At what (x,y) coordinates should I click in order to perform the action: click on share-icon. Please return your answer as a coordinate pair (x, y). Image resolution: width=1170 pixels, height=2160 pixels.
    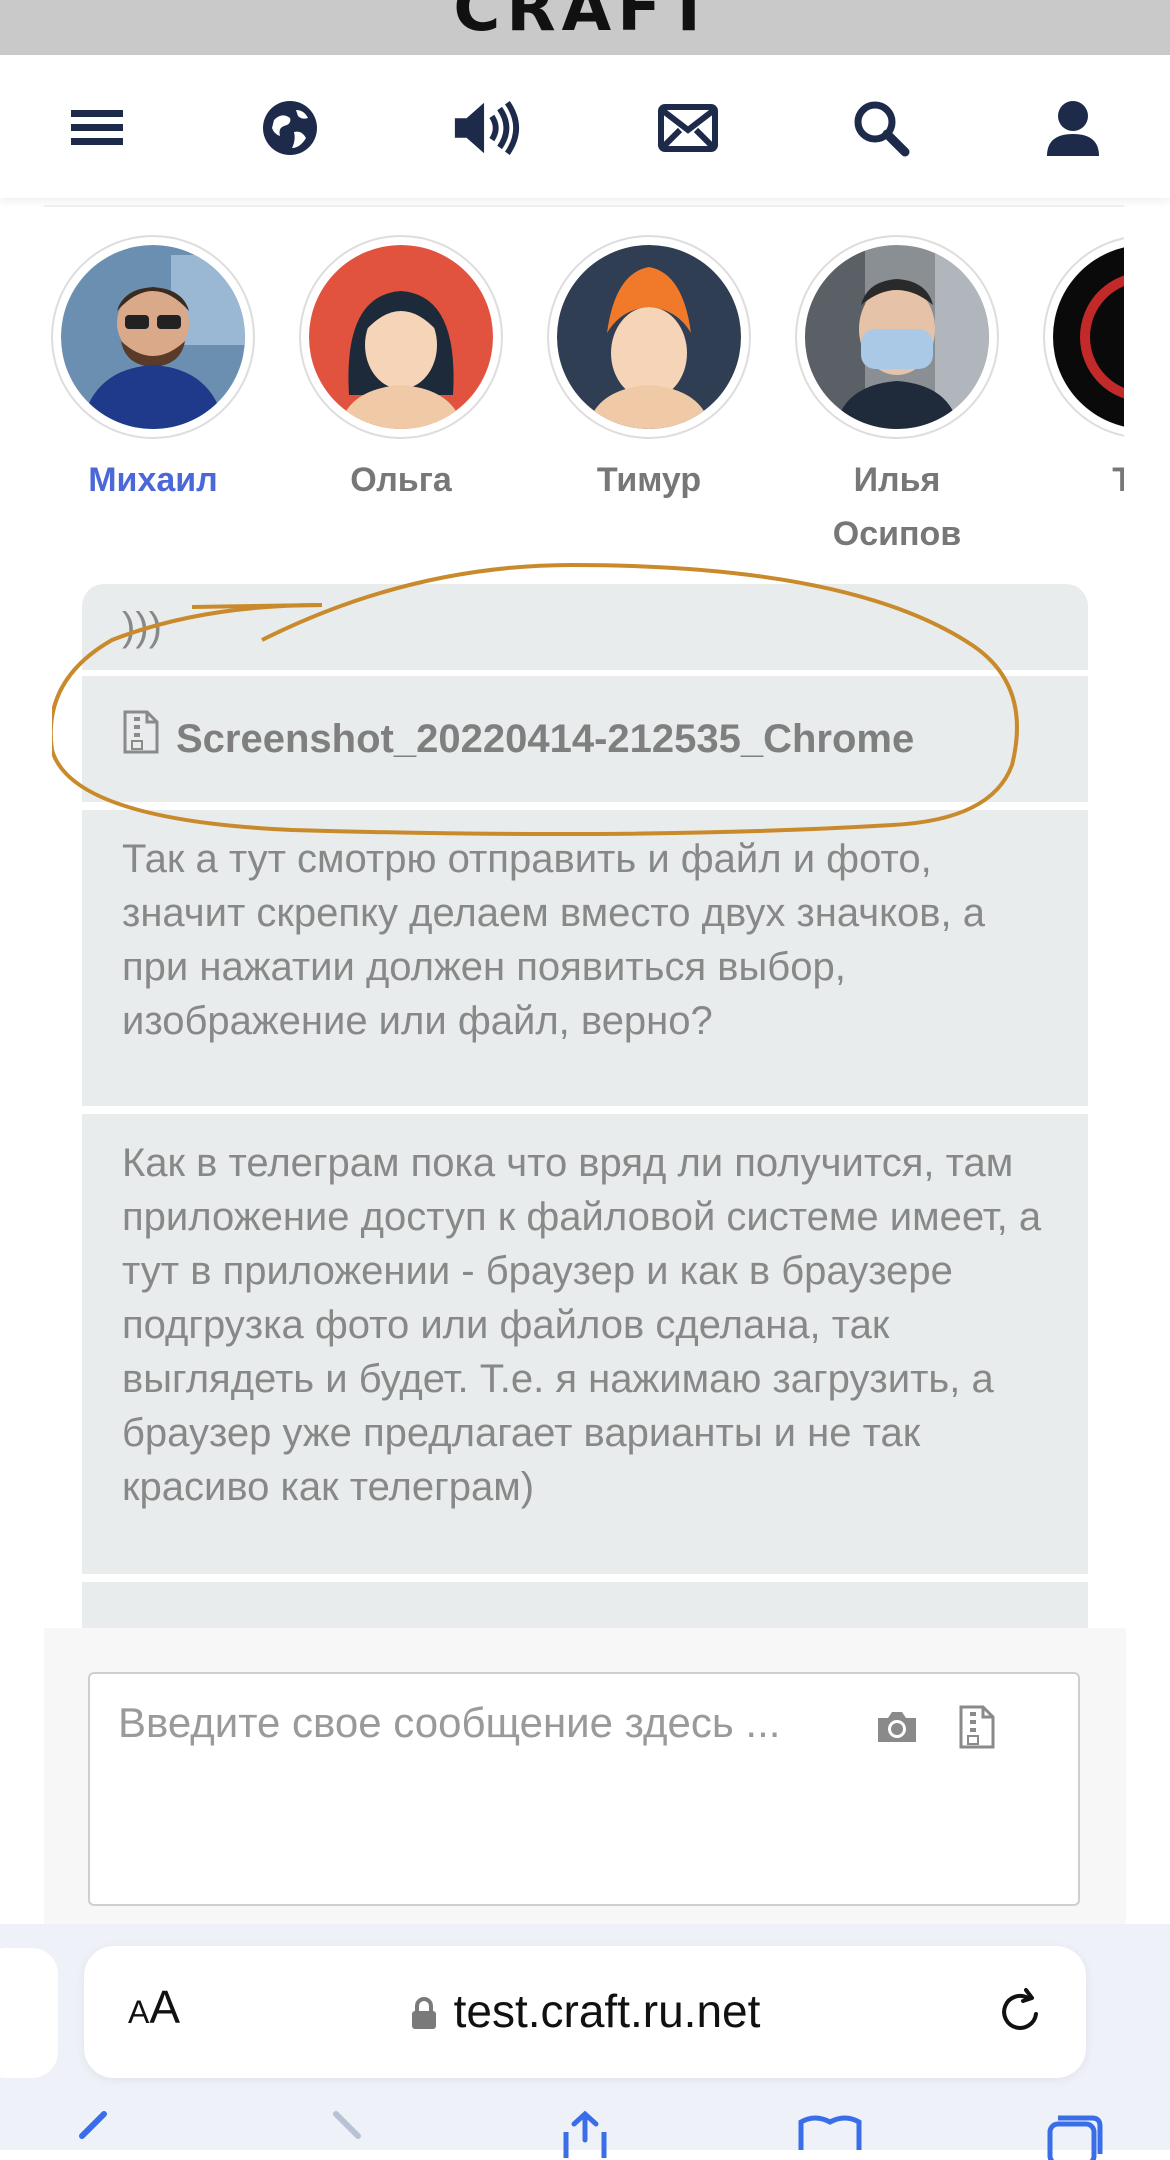
    Looking at the image, I should click on (585, 2135).